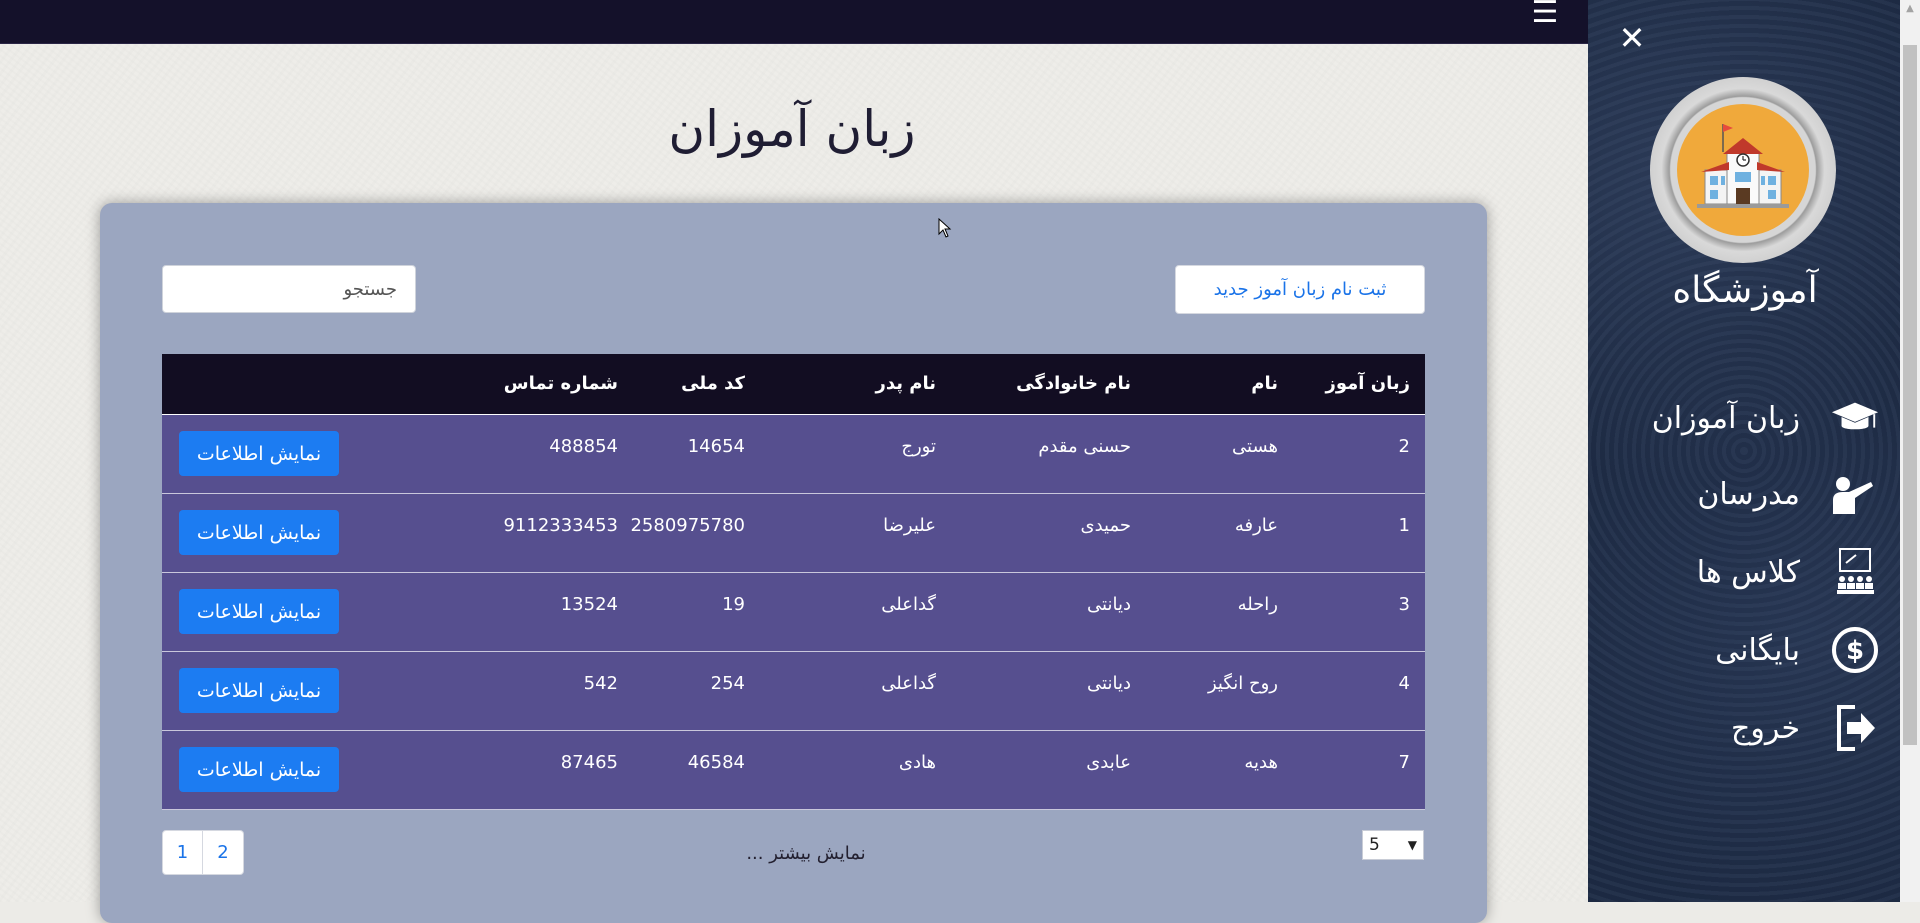 This screenshot has height=923, width=1920. Describe the element at coordinates (1344, 691) in the screenshot. I see `student-number-cell: 4` at that location.